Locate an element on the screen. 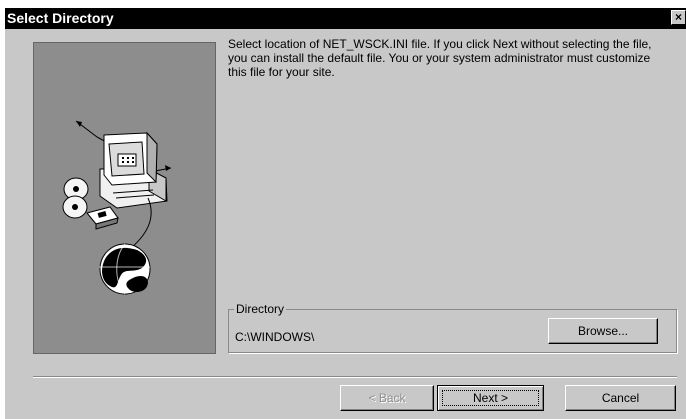 The height and width of the screenshot is (419, 686). directory-group-label: Directory is located at coordinates (260, 309).